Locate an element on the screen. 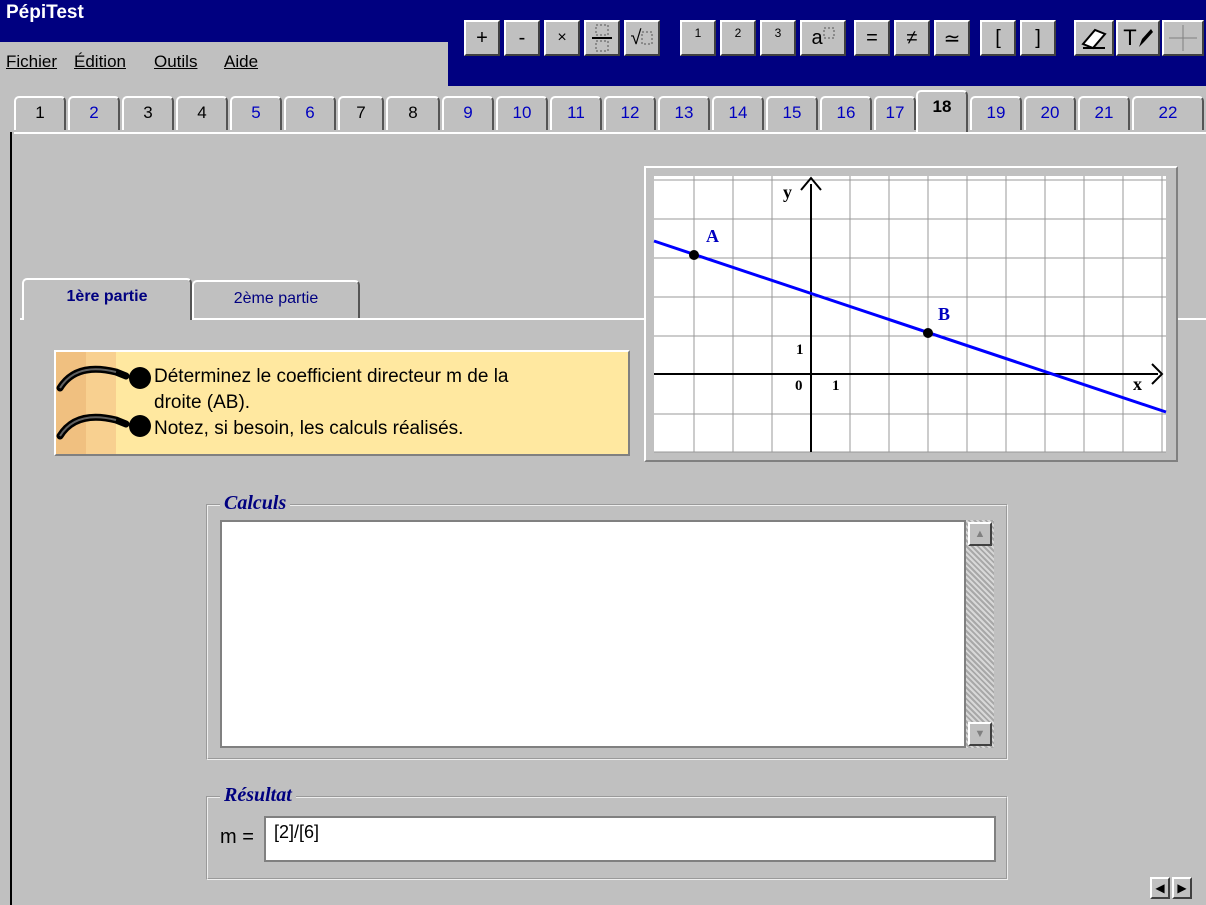 The width and height of the screenshot is (1206, 905). tab-21: 21 is located at coordinates (1104, 113).